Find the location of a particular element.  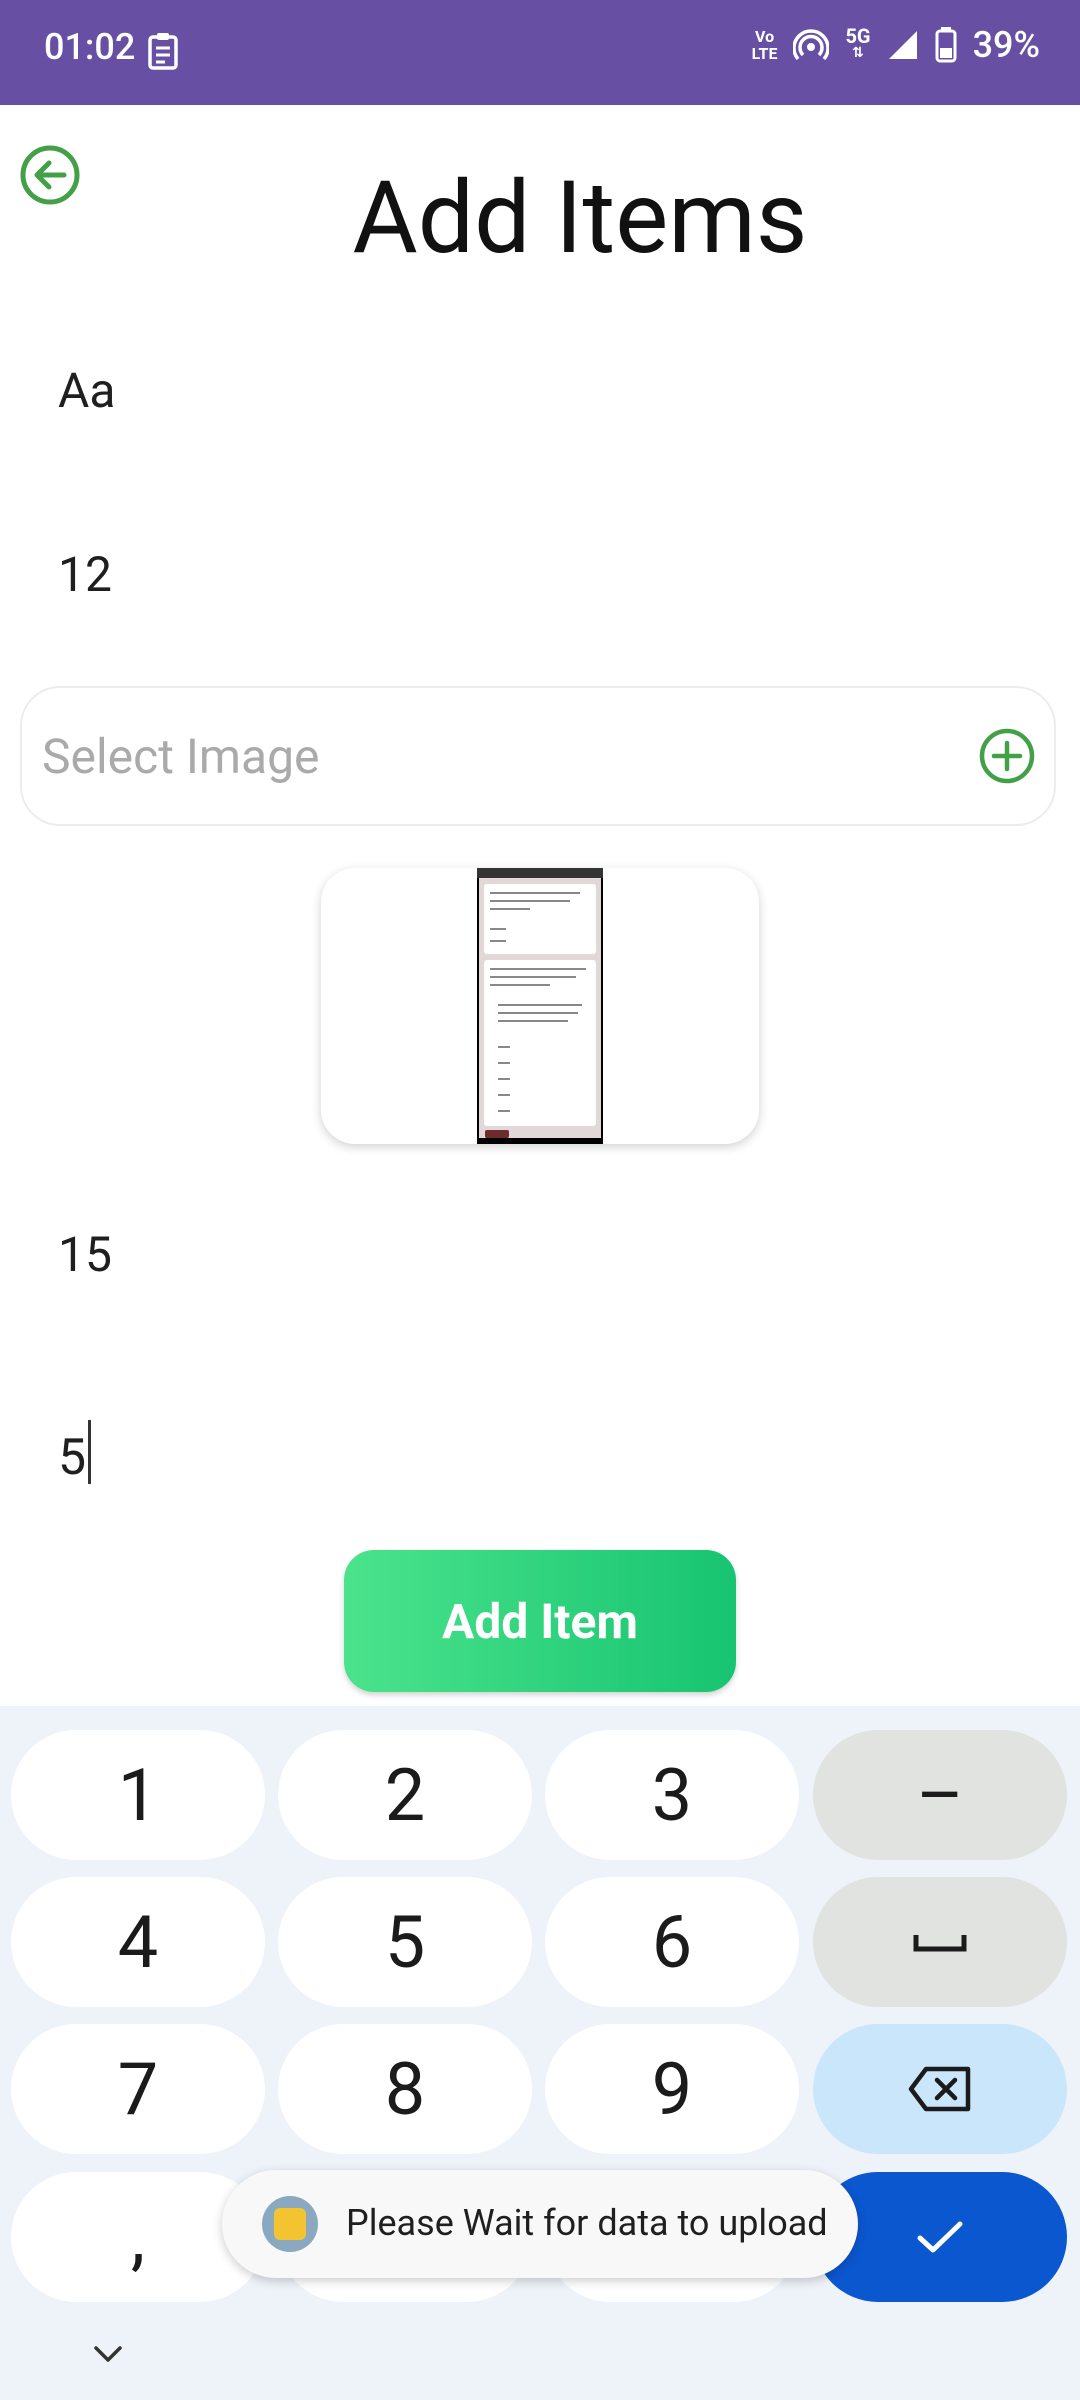

item-name-field: Aa is located at coordinates (86, 390).